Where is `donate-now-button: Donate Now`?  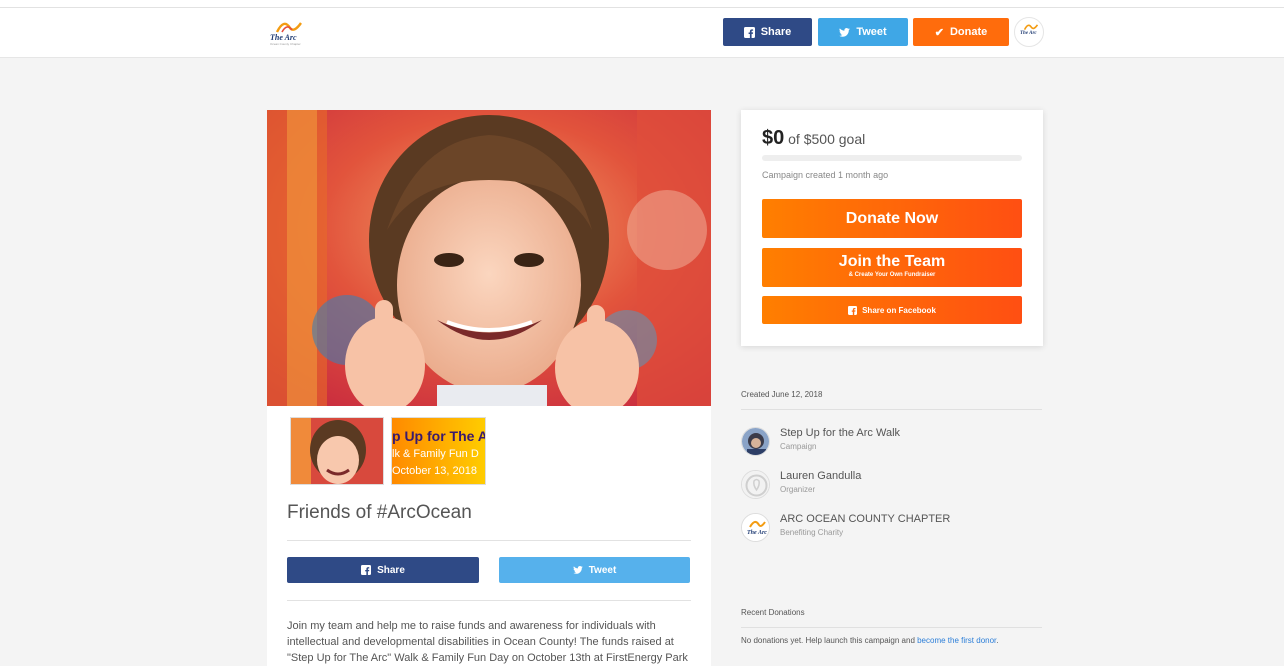 donate-now-button: Donate Now is located at coordinates (892, 218).